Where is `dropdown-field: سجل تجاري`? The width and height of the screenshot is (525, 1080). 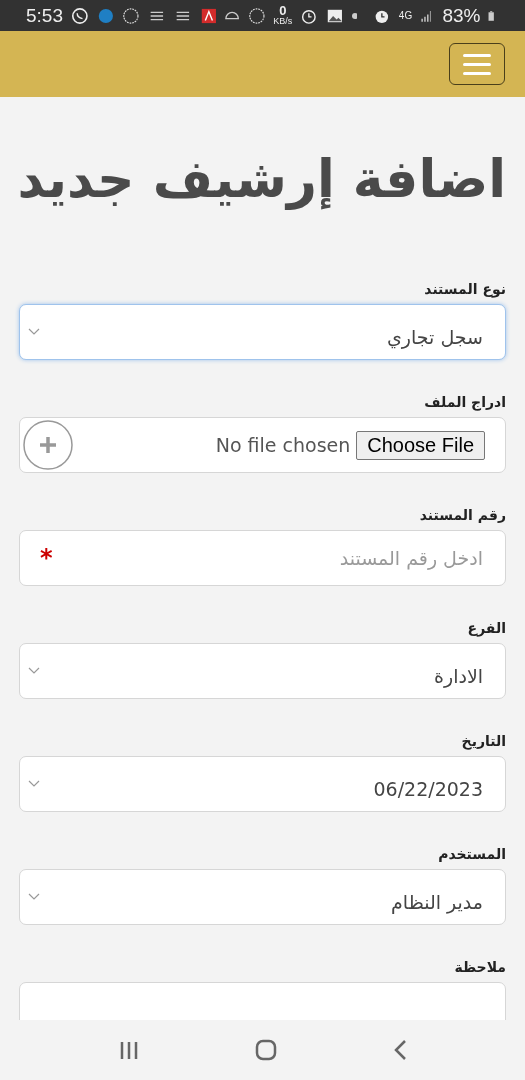
dropdown-field: سجل تجاري is located at coordinates (262, 332).